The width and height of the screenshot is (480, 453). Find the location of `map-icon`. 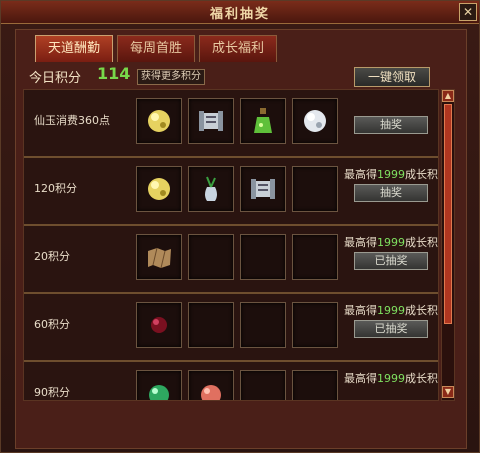

map-icon is located at coordinates (159, 258).